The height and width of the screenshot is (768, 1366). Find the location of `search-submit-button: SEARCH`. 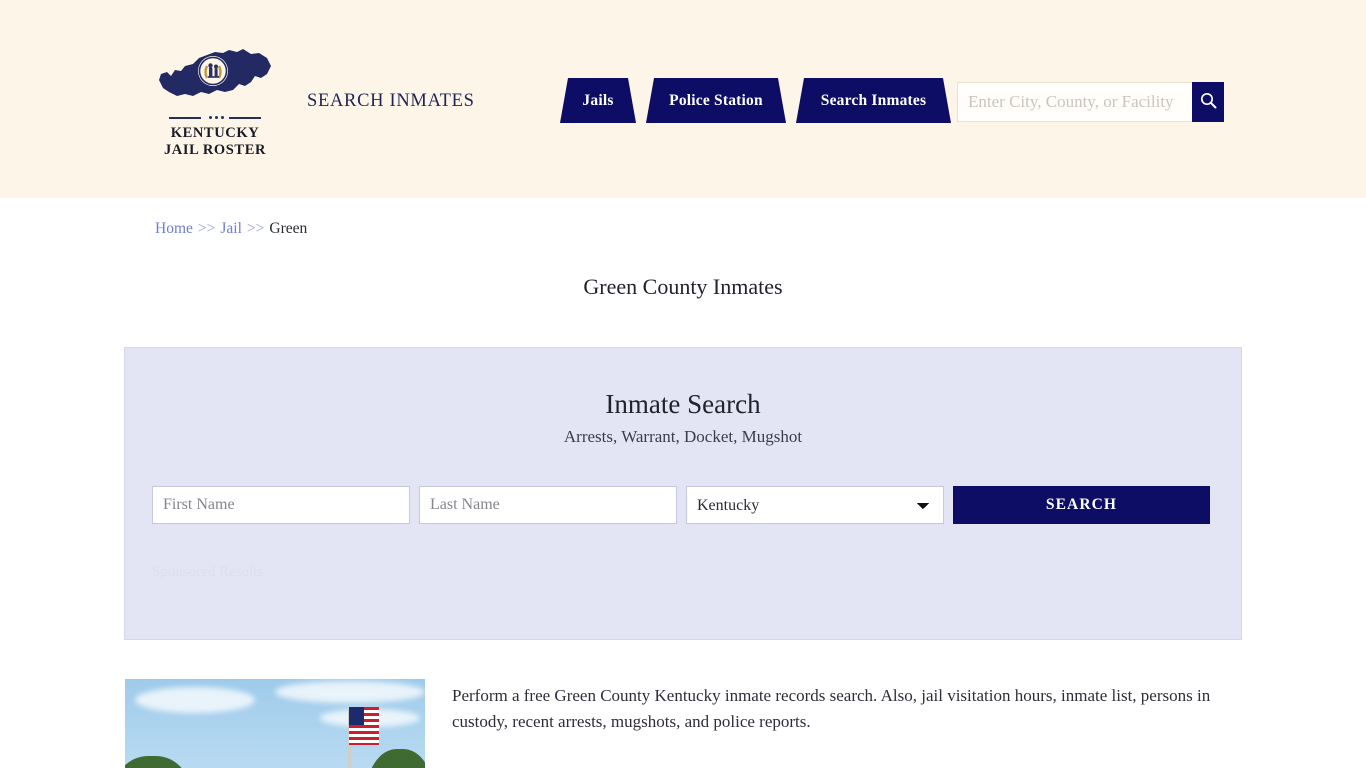

search-submit-button: SEARCH is located at coordinates (1081, 505).